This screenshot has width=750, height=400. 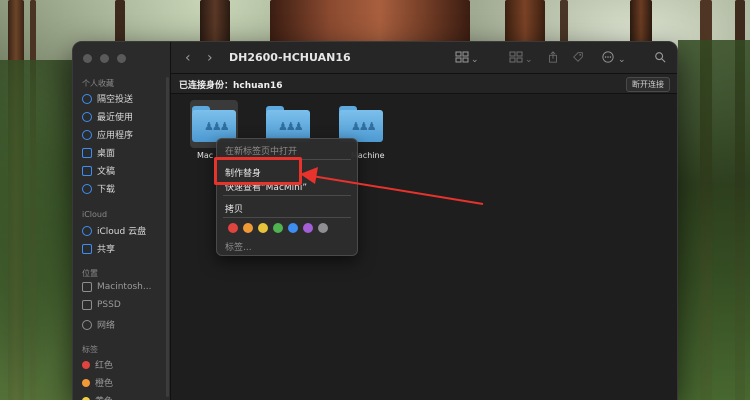 I want to click on menu-item-open-in-new-tab: 在新标签页中打开, so click(x=261, y=150).